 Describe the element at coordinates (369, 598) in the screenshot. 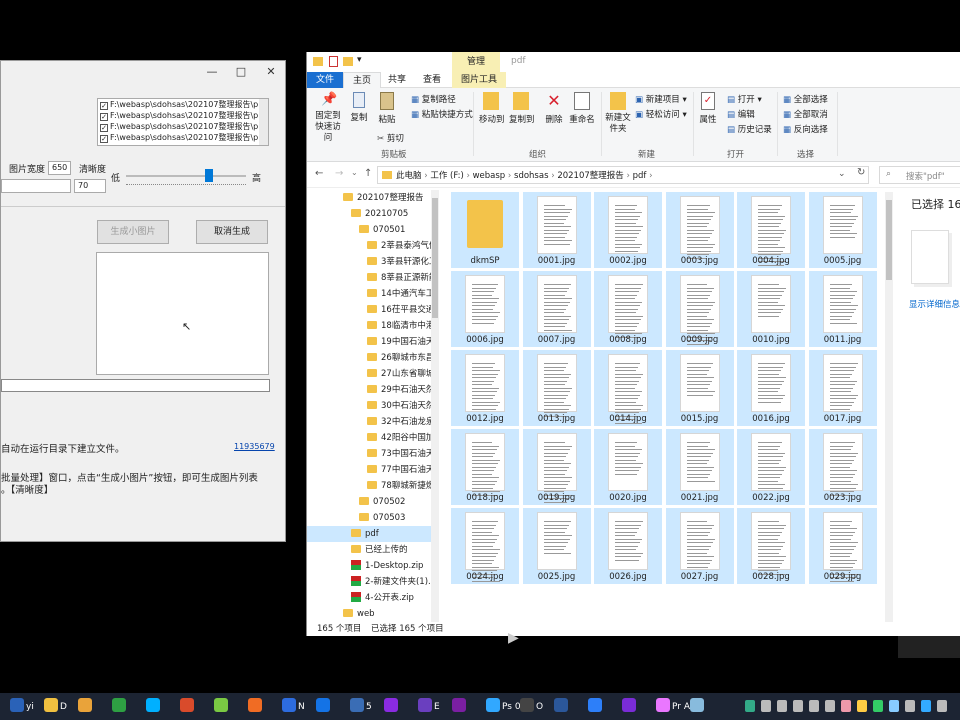

I see `nav-item: 4-公开表.zip` at that location.